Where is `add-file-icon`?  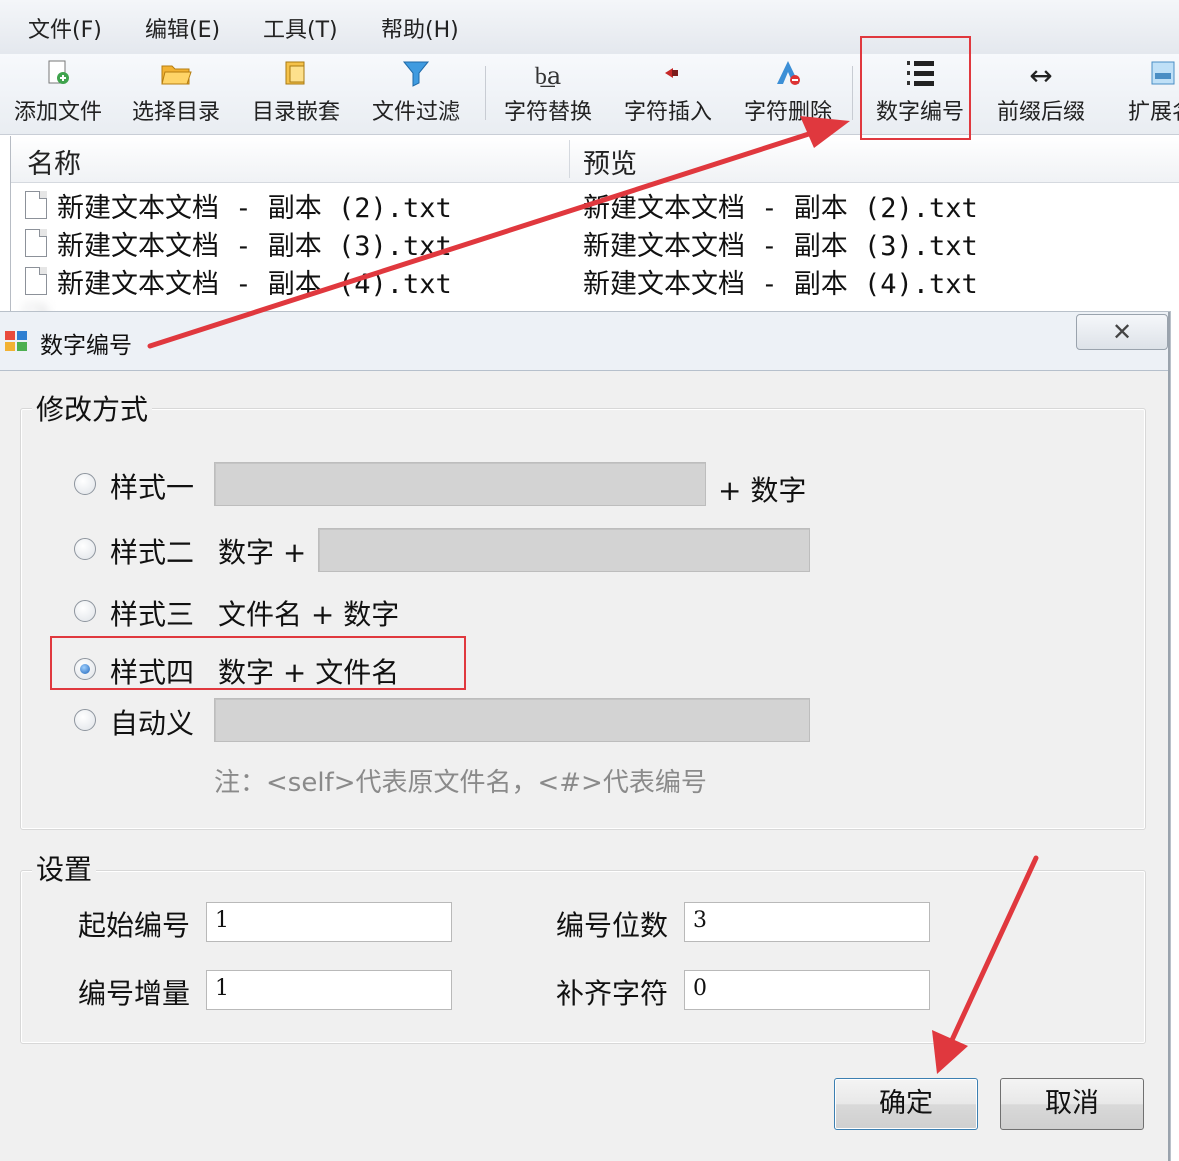
add-file-icon is located at coordinates (58, 76).